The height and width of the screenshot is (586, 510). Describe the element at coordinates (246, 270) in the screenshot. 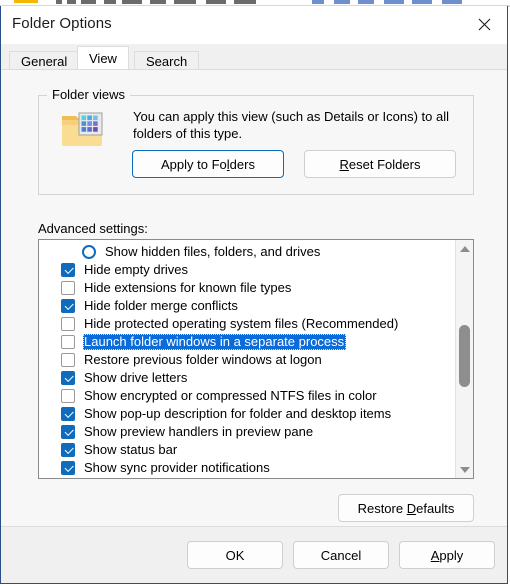

I see `advanced-setting-row: Hide empty drives` at that location.